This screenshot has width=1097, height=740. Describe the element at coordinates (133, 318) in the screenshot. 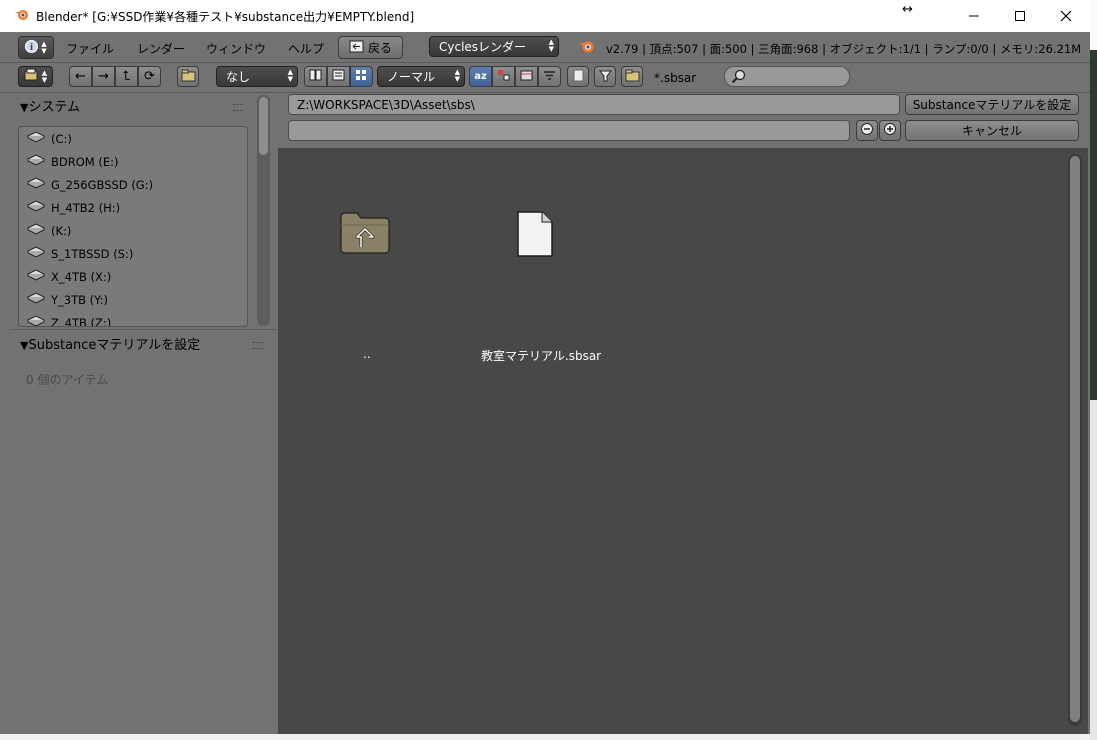

I see `list-item: Z_4TB (Z:)` at that location.